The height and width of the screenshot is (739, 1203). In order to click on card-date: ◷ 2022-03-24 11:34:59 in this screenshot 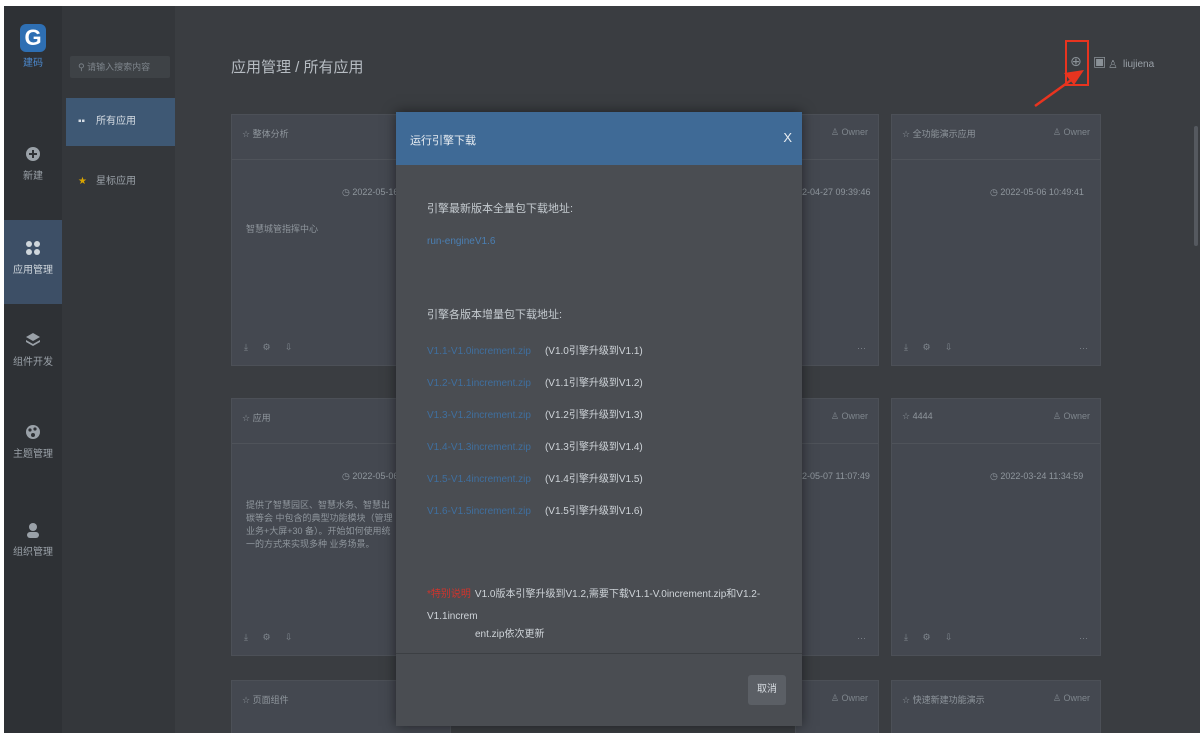, I will do `click(1037, 476)`.